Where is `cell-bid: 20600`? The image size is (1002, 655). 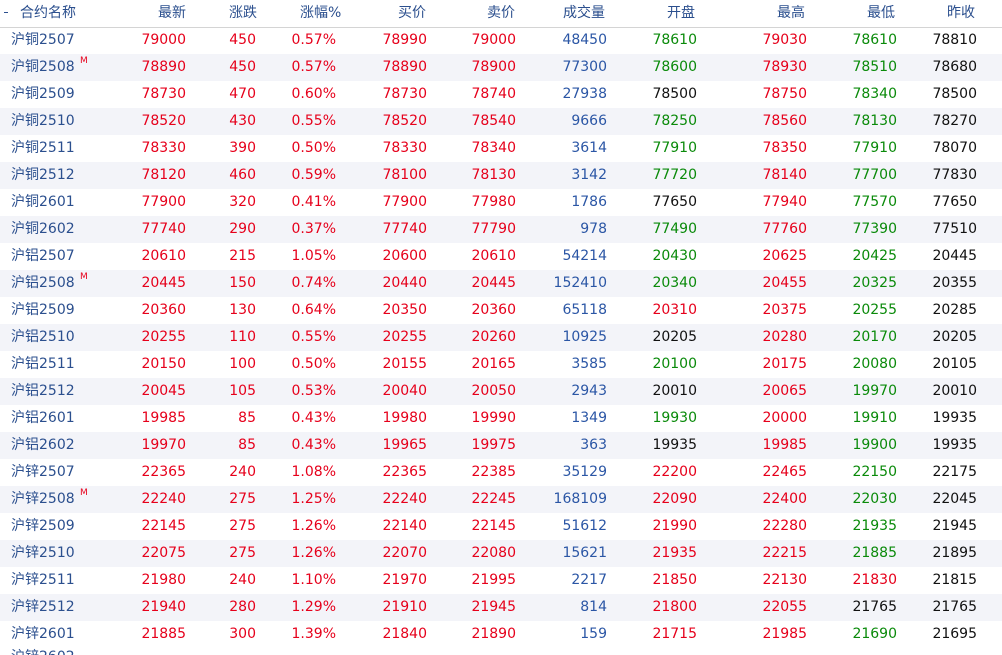 cell-bid: 20600 is located at coordinates (404, 256).